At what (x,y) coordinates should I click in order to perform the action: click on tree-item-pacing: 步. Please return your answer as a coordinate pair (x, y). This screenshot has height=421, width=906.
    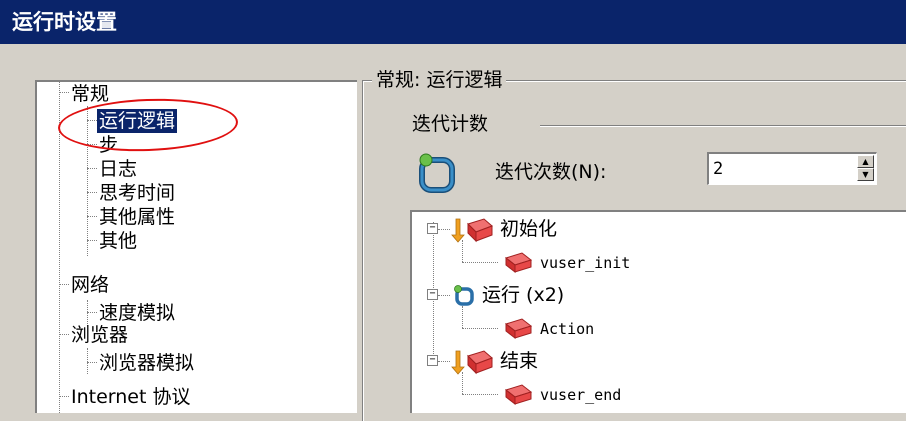
    Looking at the image, I should click on (108, 145).